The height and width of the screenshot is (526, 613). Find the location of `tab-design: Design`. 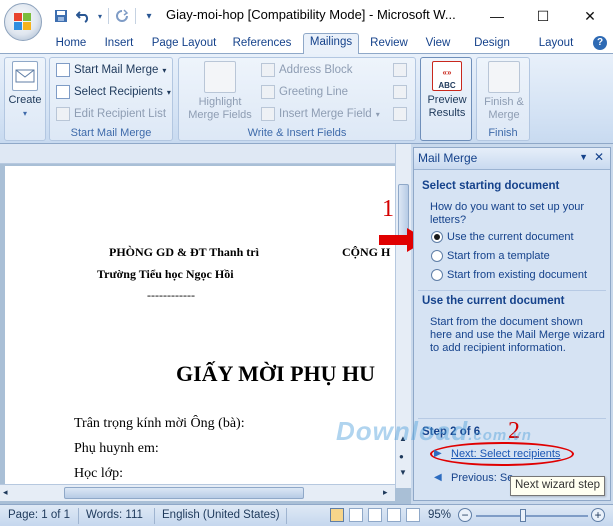

tab-design: Design is located at coordinates (492, 44).